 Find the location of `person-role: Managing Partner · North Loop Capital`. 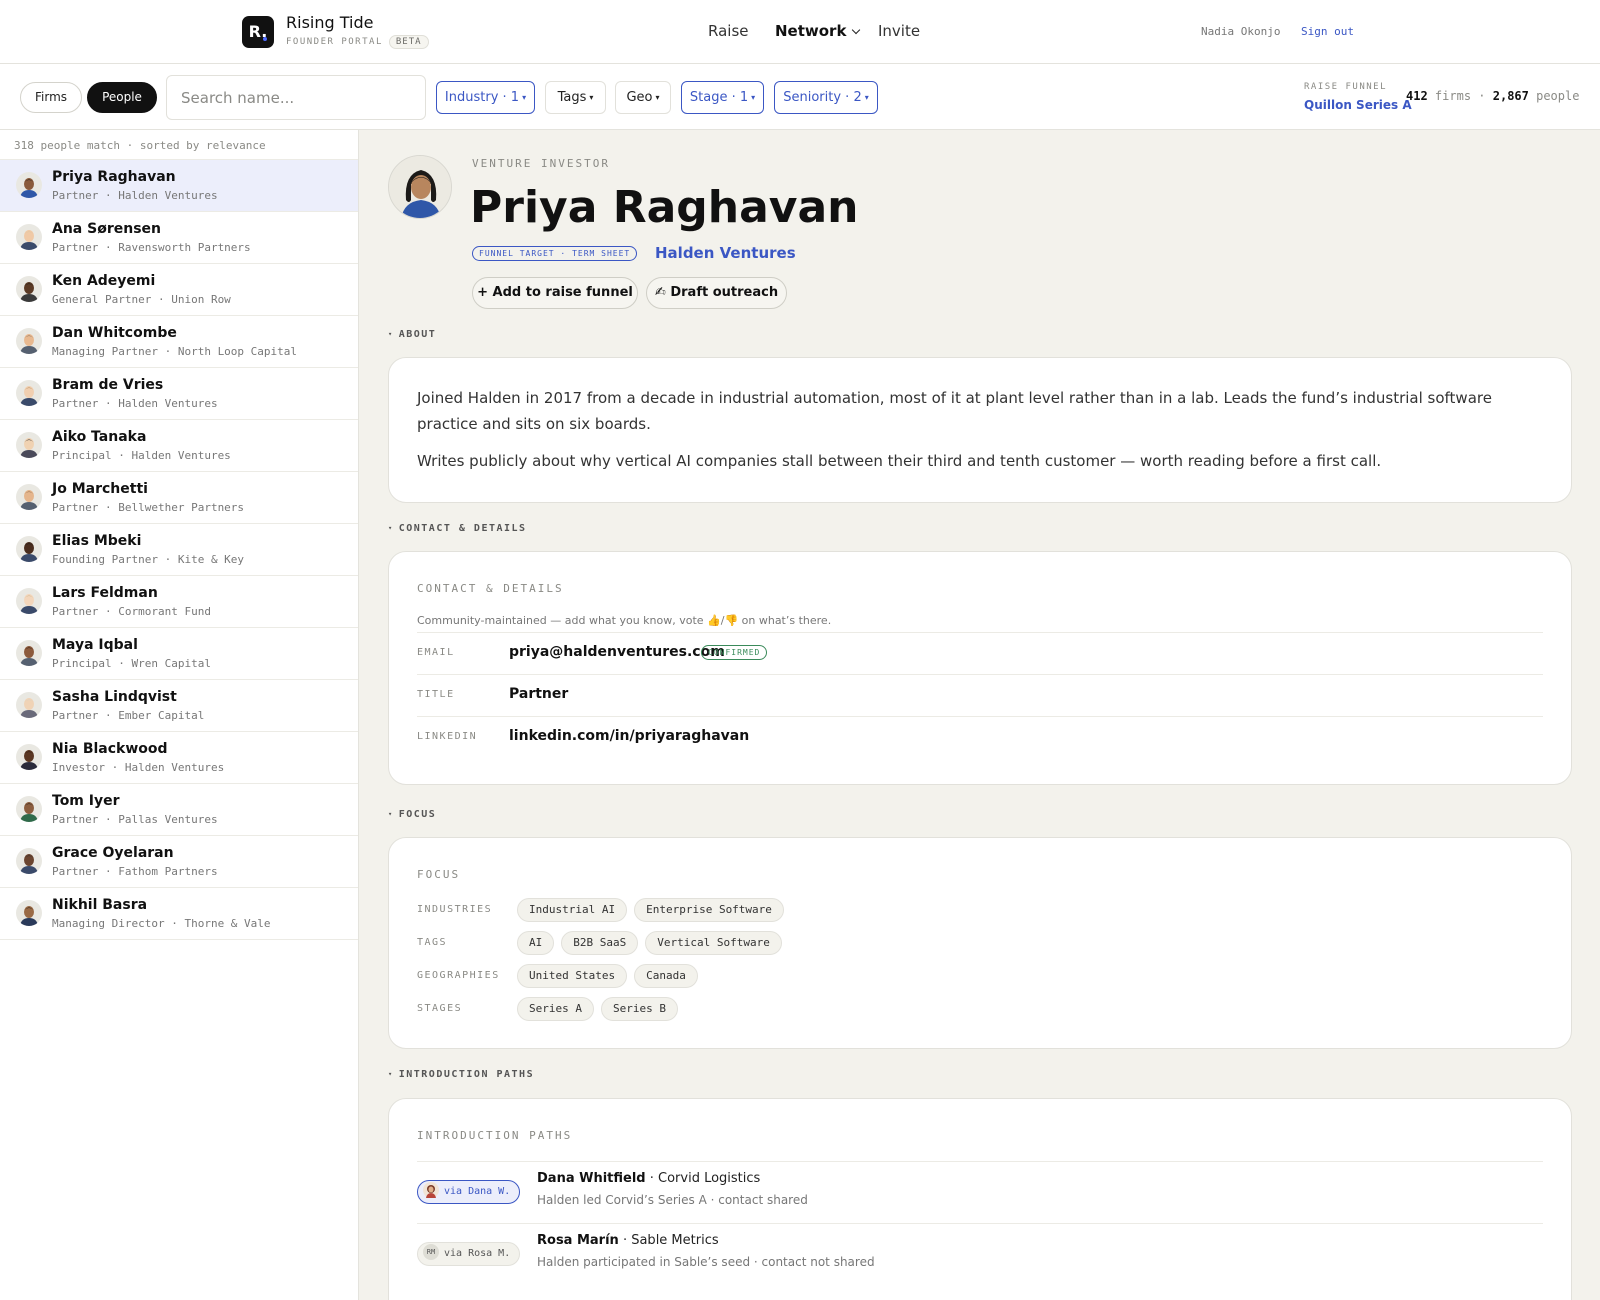

person-role: Managing Partner · North Loop Capital is located at coordinates (175, 351).